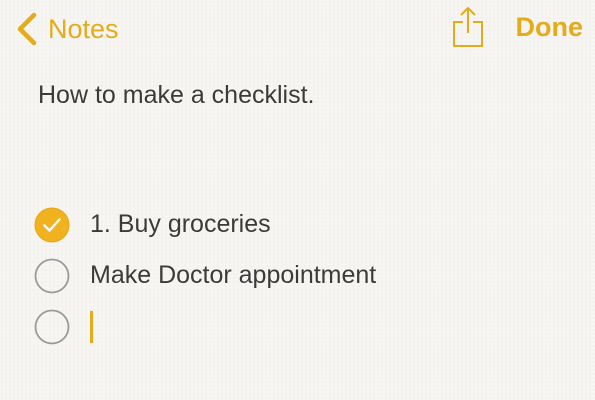  What do you see at coordinates (304, 224) in the screenshot?
I see `checklist-item-checked: 1. Buy groceries` at bounding box center [304, 224].